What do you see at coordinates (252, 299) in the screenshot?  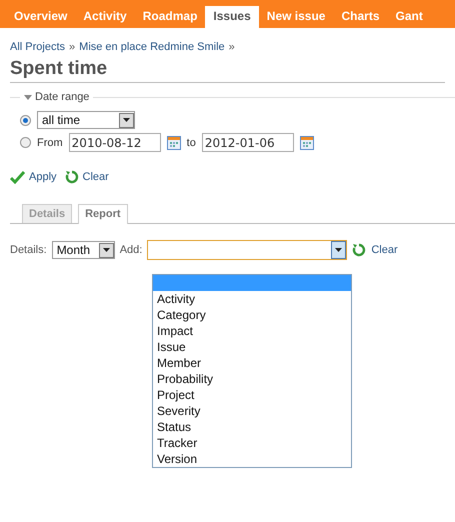 I see `dropdown-option: Activity` at bounding box center [252, 299].